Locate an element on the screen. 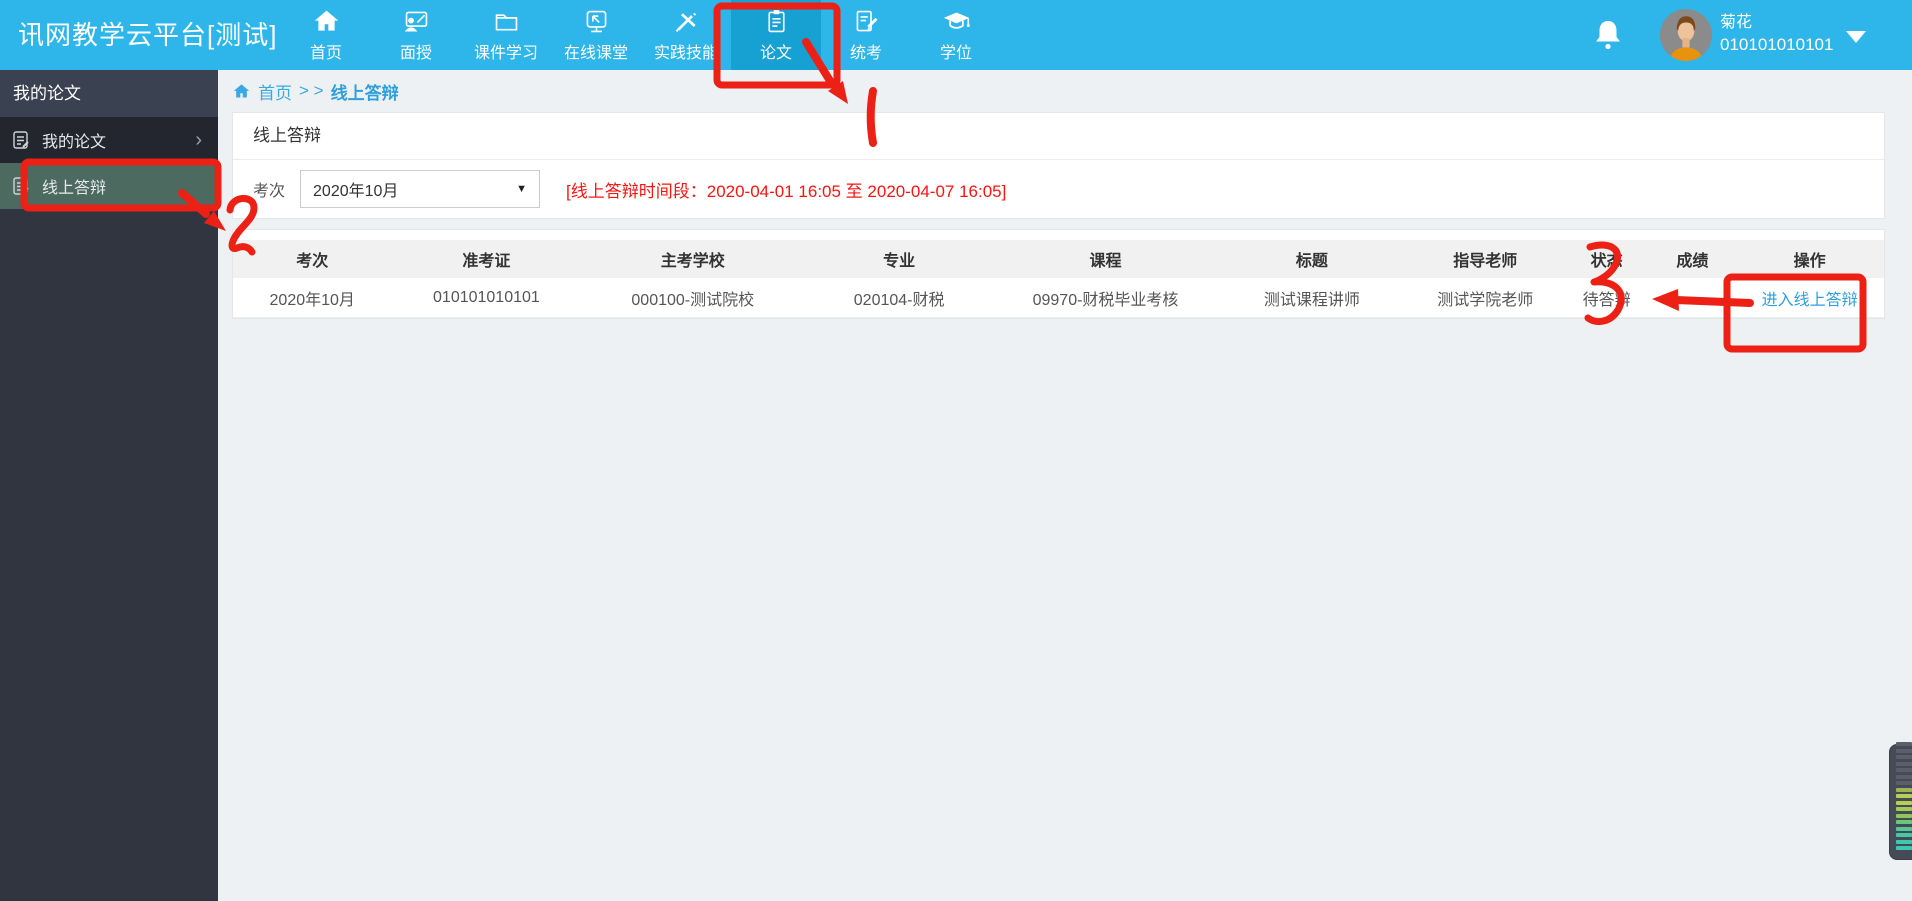 This screenshot has height=901, width=1912. user-info: 菊花 010101010101 is located at coordinates (1776, 34).